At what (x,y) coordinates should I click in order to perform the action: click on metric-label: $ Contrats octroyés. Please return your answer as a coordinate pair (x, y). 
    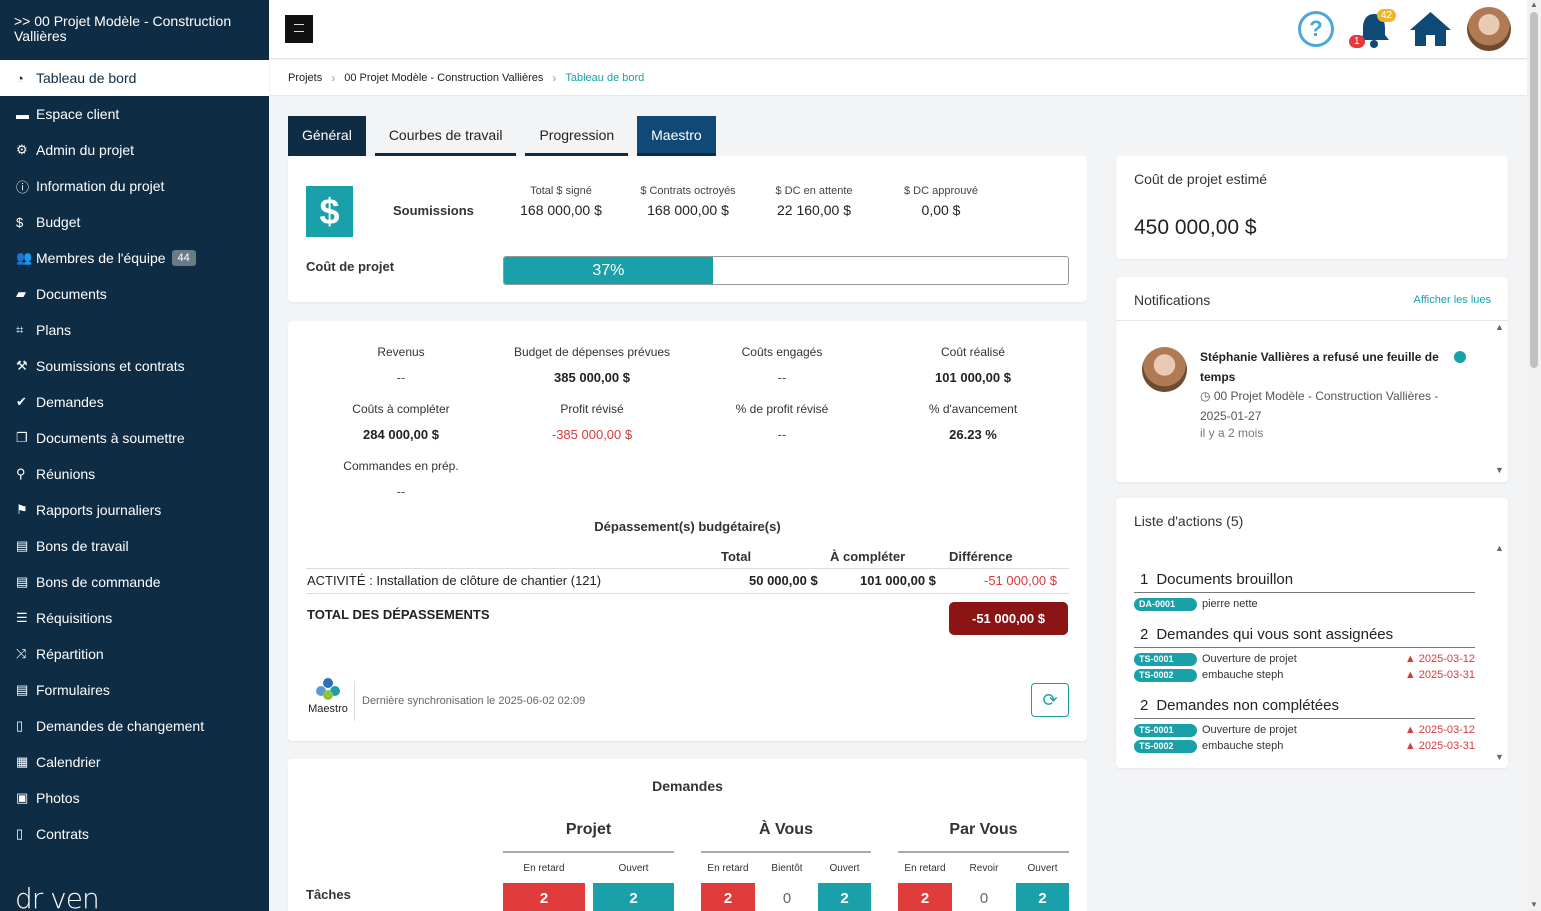
    Looking at the image, I should click on (688, 191).